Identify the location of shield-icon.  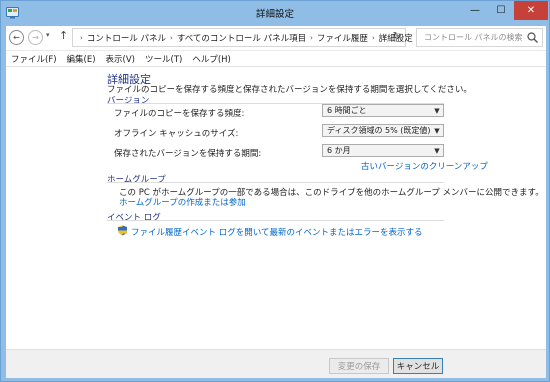
(122, 230).